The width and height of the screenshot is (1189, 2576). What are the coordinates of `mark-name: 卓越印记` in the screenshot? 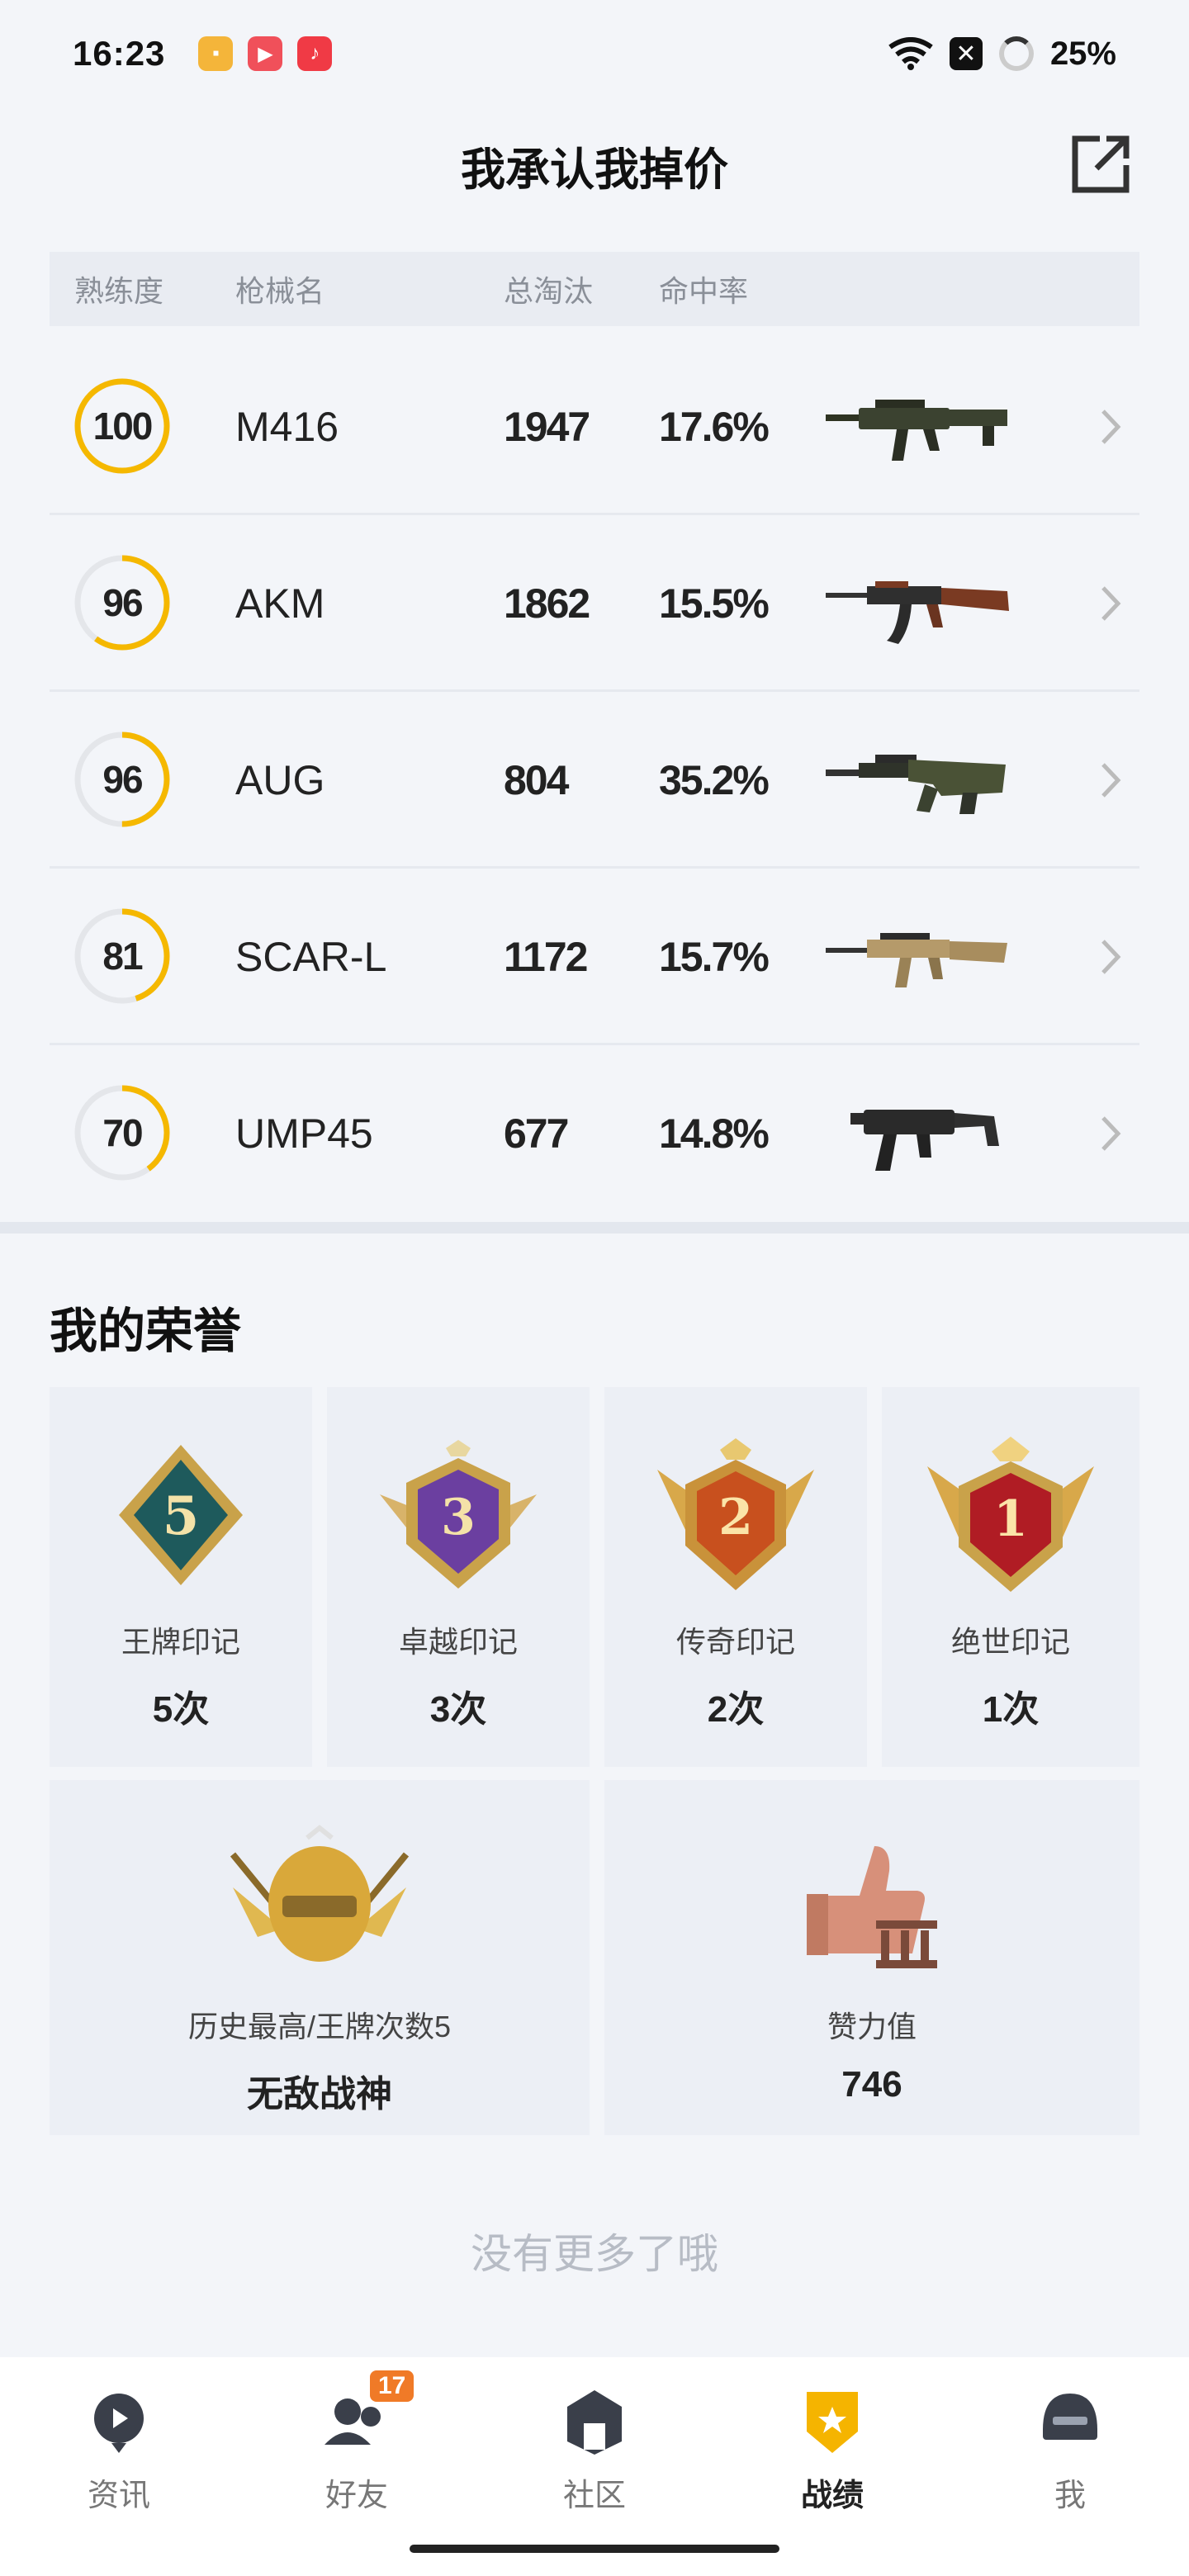 It's located at (458, 1642).